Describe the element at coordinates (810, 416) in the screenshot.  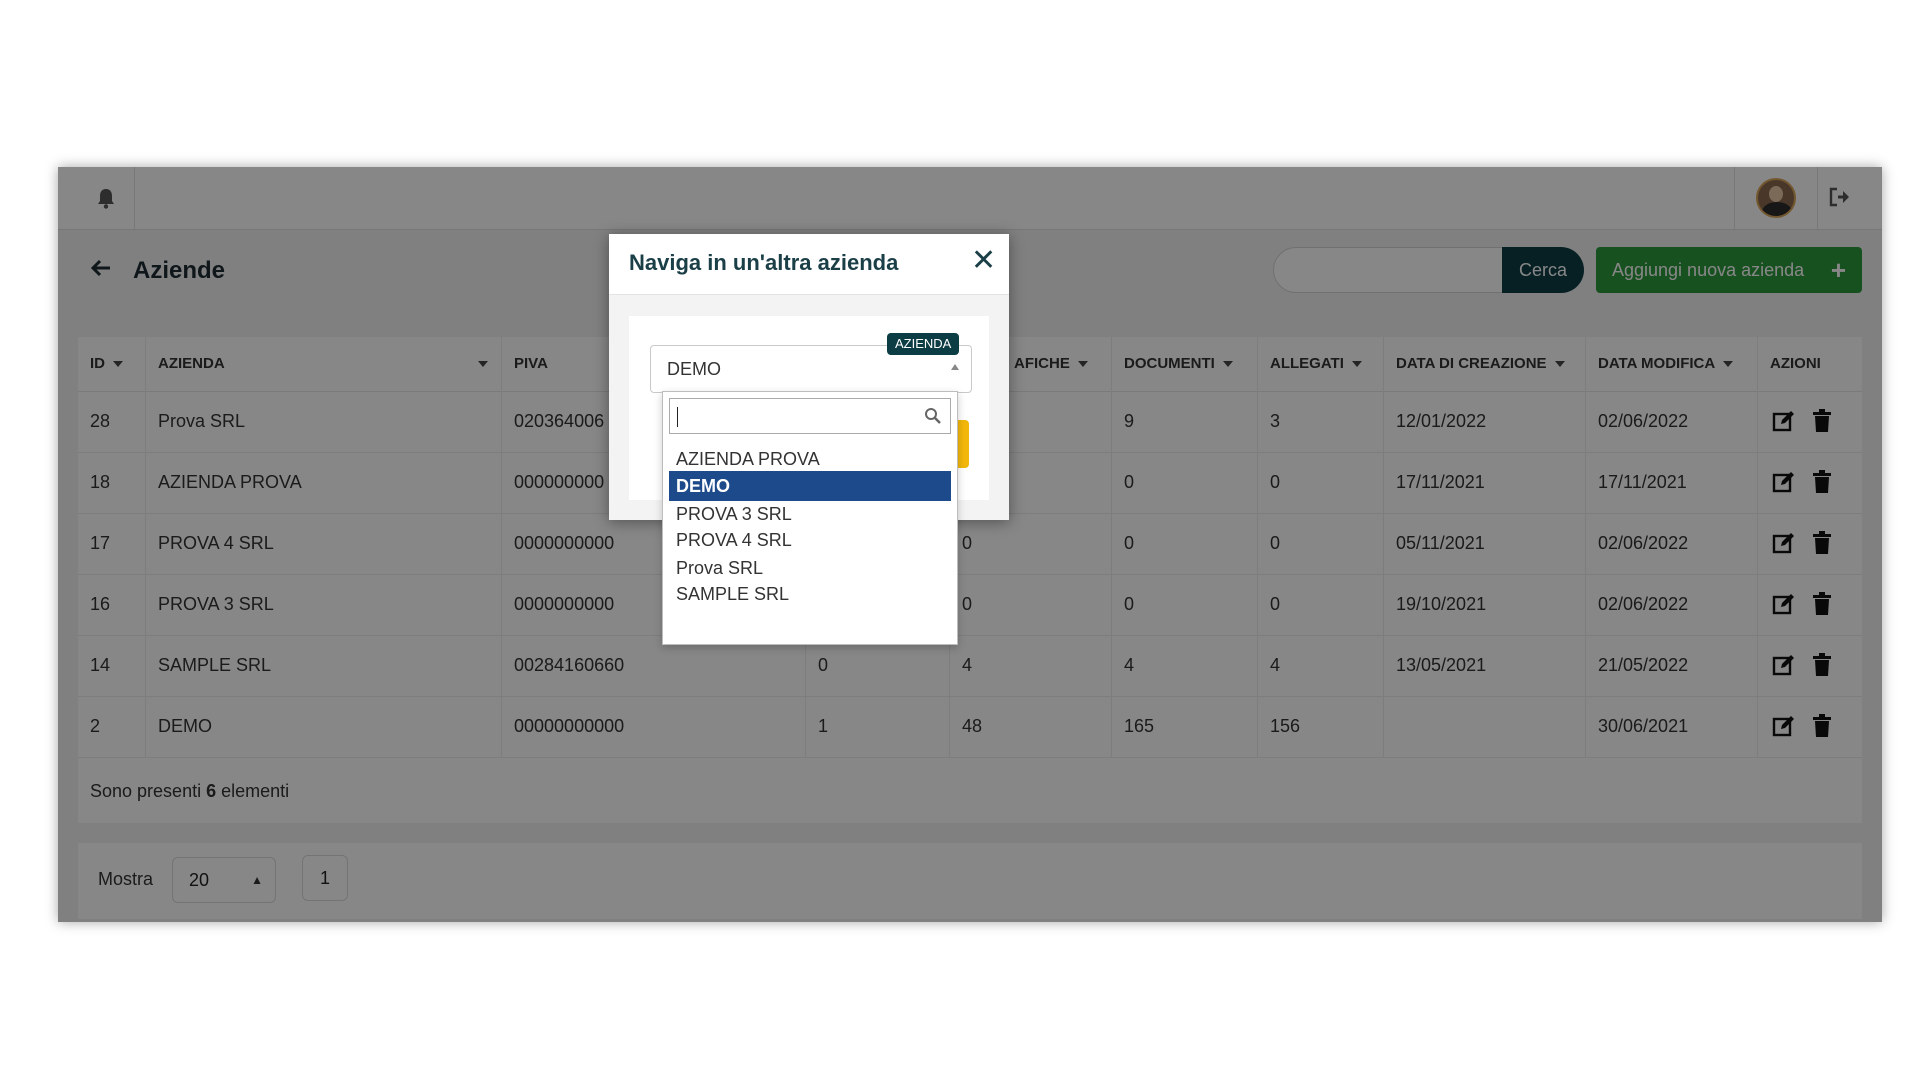
I see `dropdown-search-input` at that location.